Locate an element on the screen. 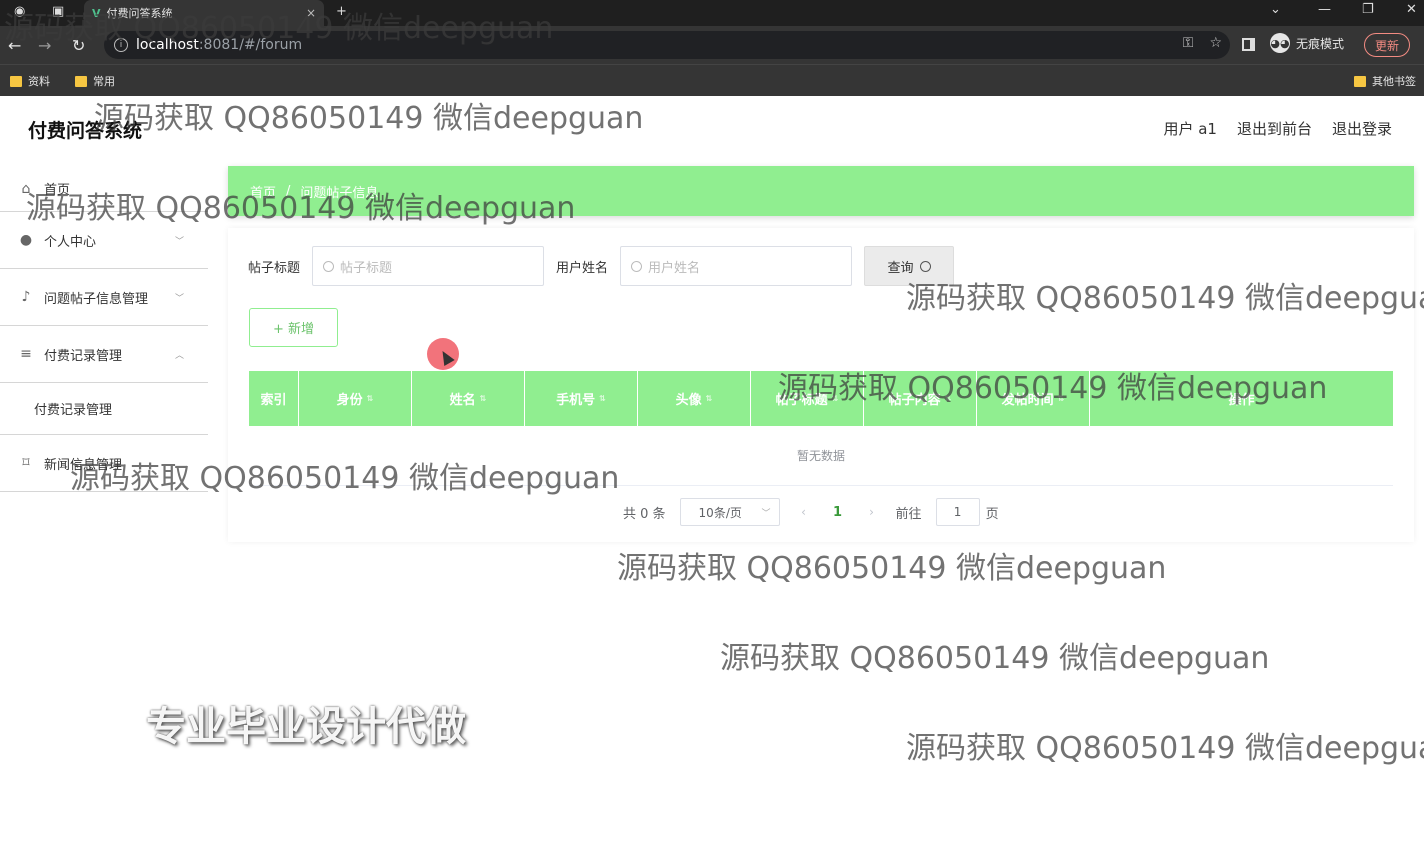 The height and width of the screenshot is (848, 1424). bookmark-folder: 常用 is located at coordinates (95, 81).